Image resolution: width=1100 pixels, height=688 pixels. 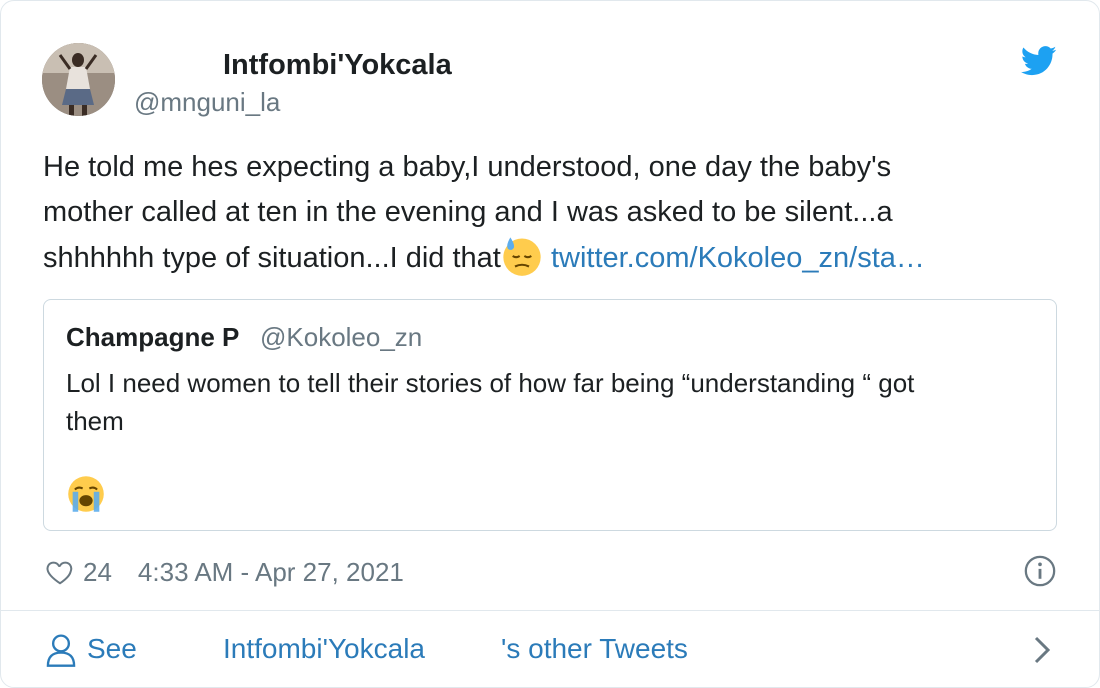 What do you see at coordinates (60, 572) in the screenshot?
I see `heart-icon` at bounding box center [60, 572].